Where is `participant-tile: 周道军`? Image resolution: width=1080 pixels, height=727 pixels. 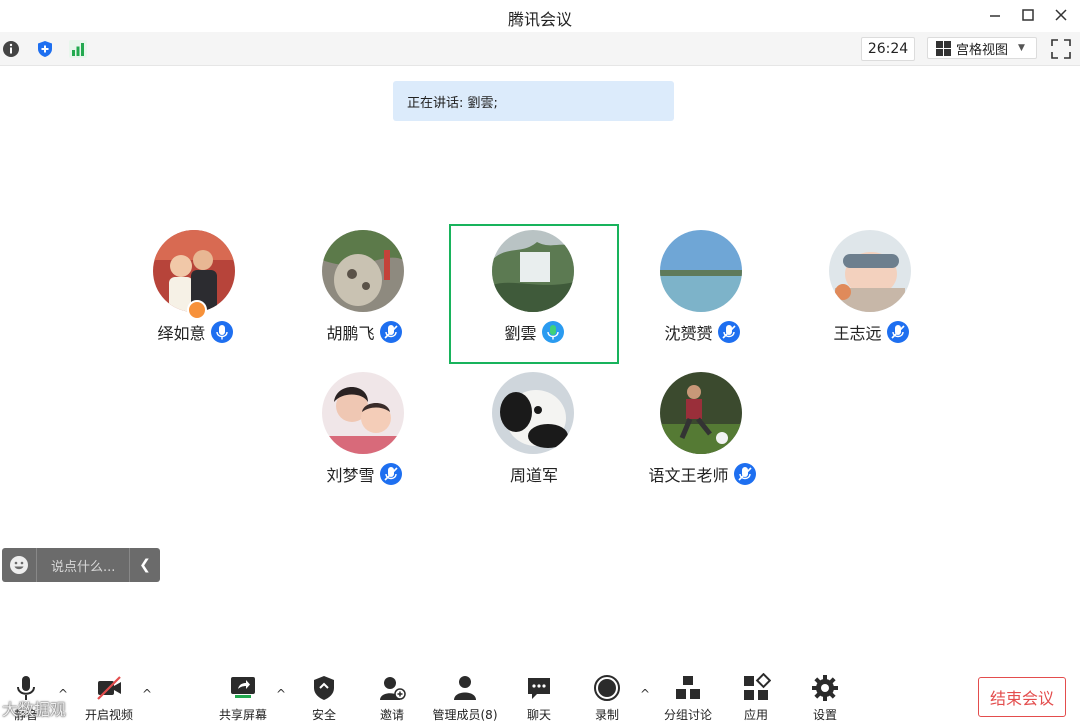 participant-tile: 周道军 is located at coordinates (534, 436).